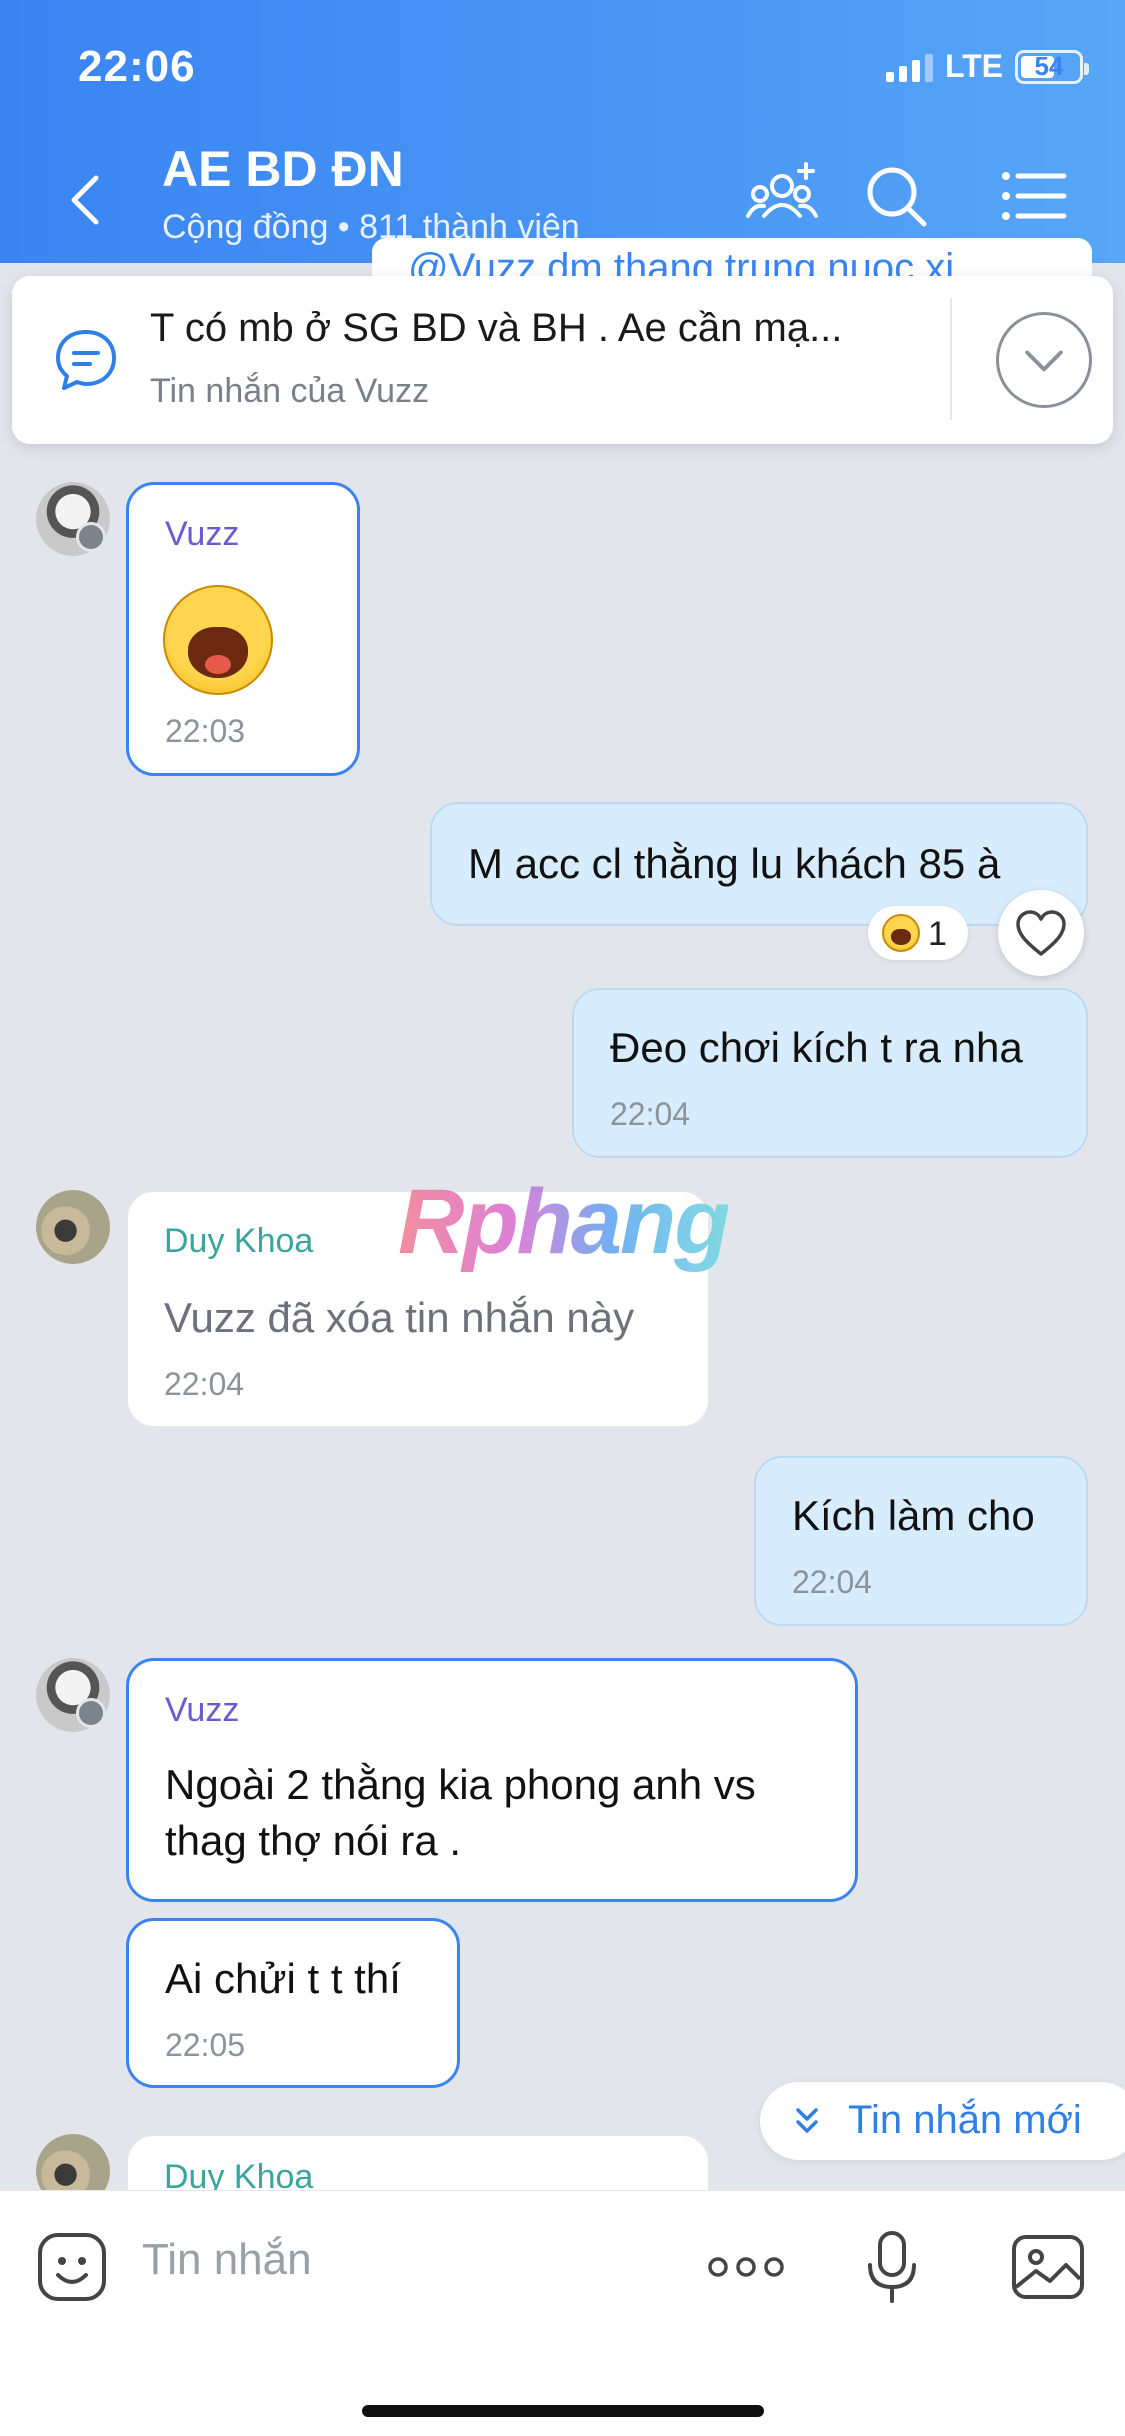  Describe the element at coordinates (290, 391) in the screenshot. I see `pinned-message-source: Tin nhắn của Vuzz` at that location.